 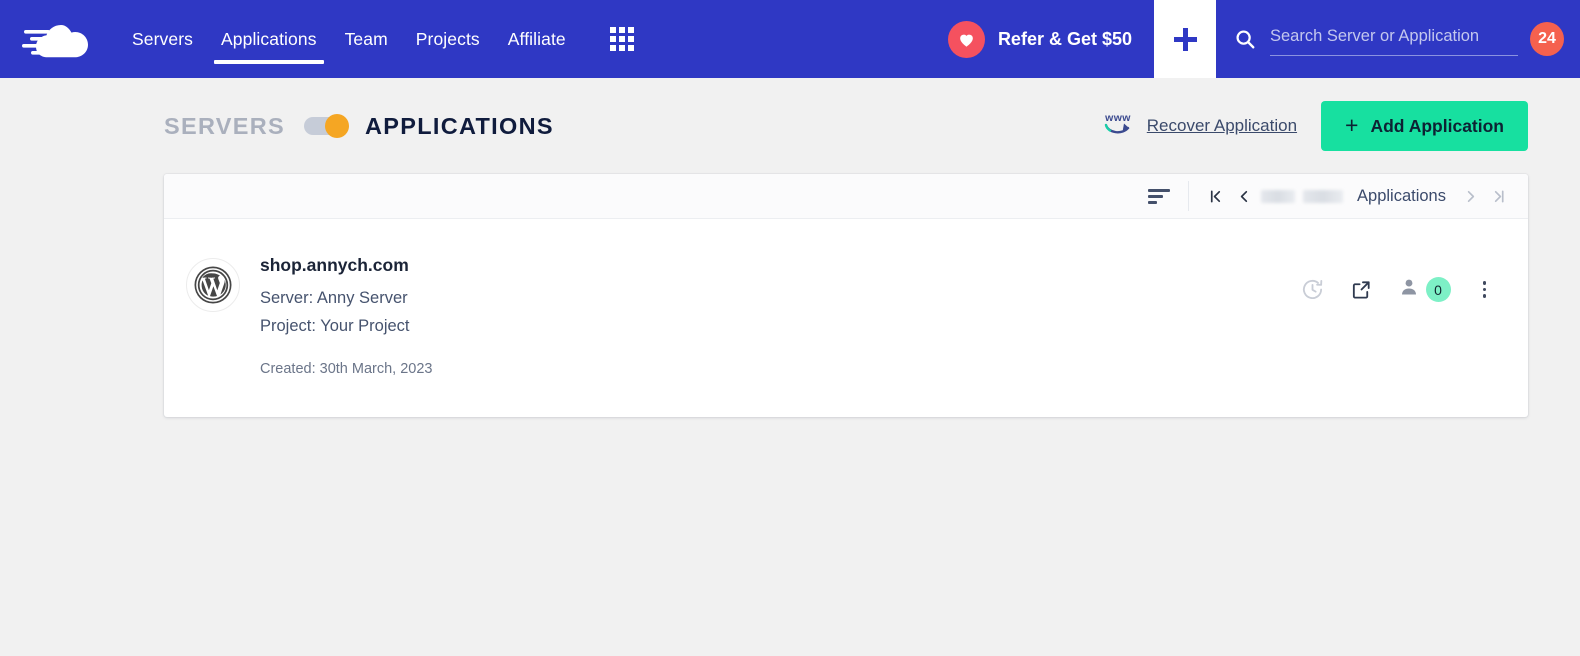 What do you see at coordinates (1485, 289) in the screenshot?
I see `kebab-menu-icon` at bounding box center [1485, 289].